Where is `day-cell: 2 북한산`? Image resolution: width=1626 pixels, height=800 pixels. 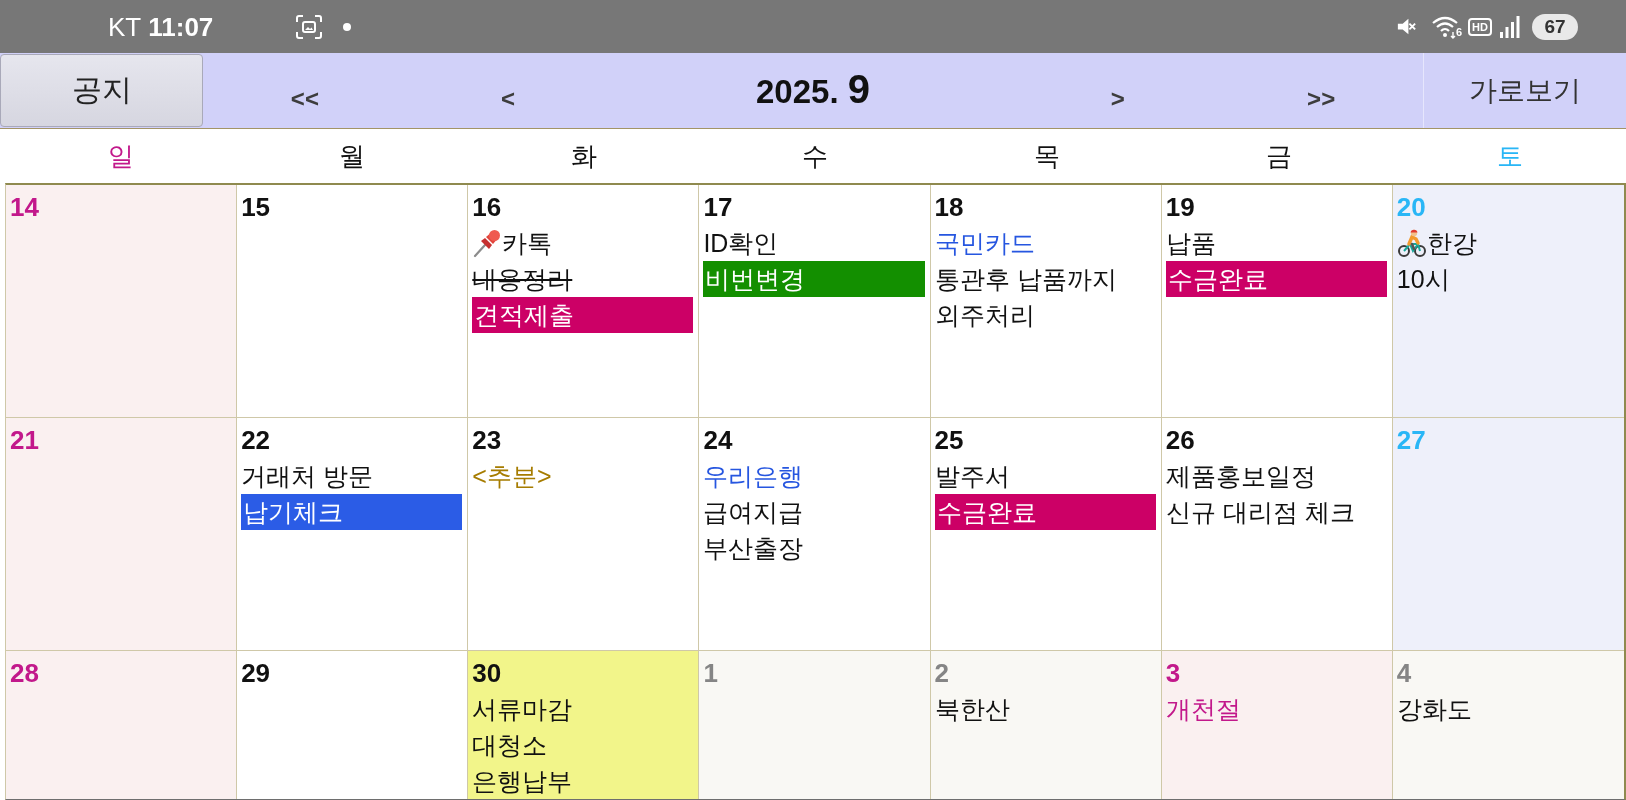
day-cell: 2 북한산 is located at coordinates (1046, 725).